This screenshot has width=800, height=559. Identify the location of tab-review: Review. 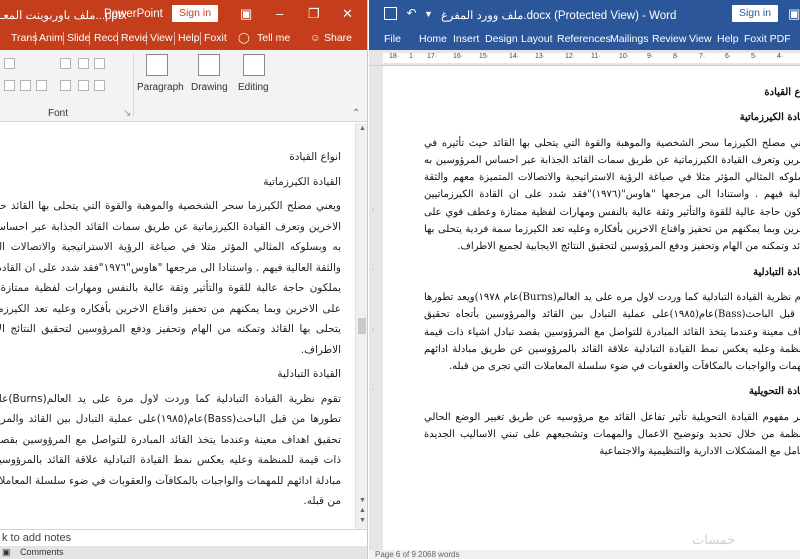
(669, 39).